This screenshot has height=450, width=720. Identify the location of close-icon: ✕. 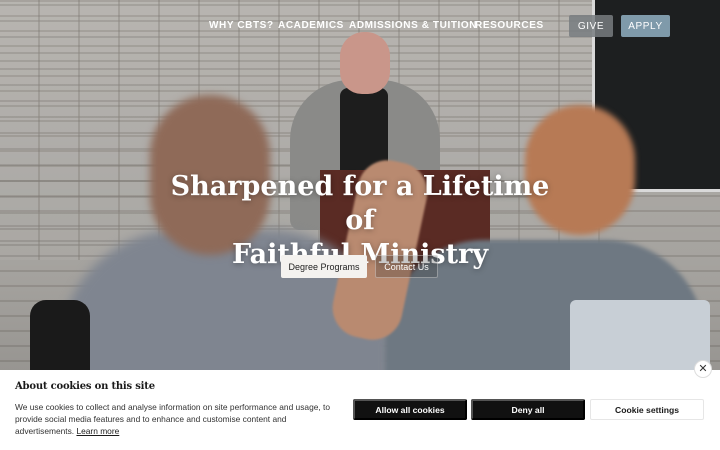
(703, 369).